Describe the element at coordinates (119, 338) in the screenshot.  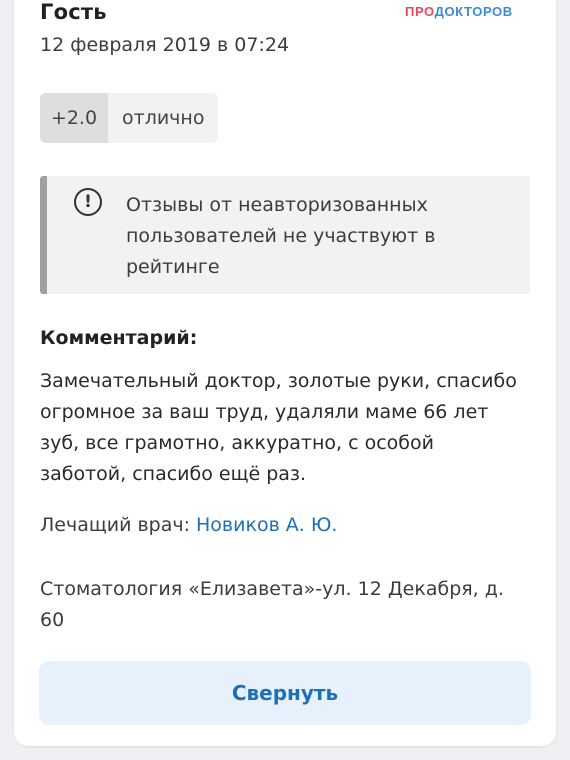
I see `comment-title: Комментарий:` at that location.